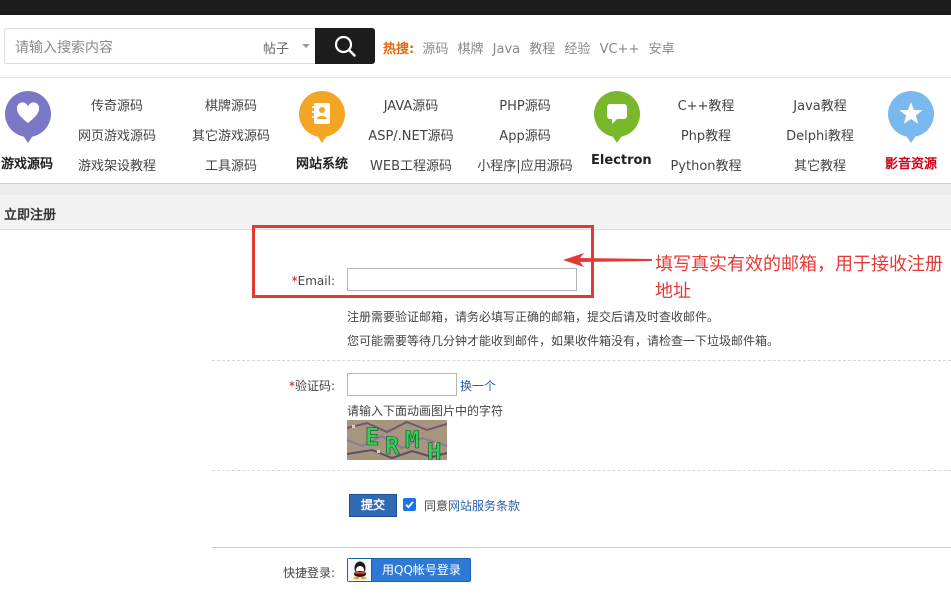 Image resolution: width=951 pixels, height=598 pixels. Describe the element at coordinates (911, 114) in the screenshot. I see `star-icon` at that location.